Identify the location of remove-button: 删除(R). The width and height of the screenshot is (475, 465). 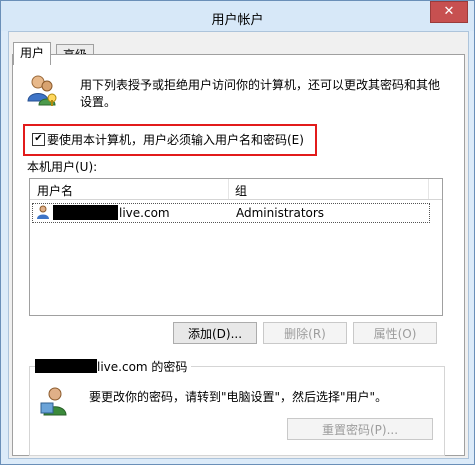
(305, 333).